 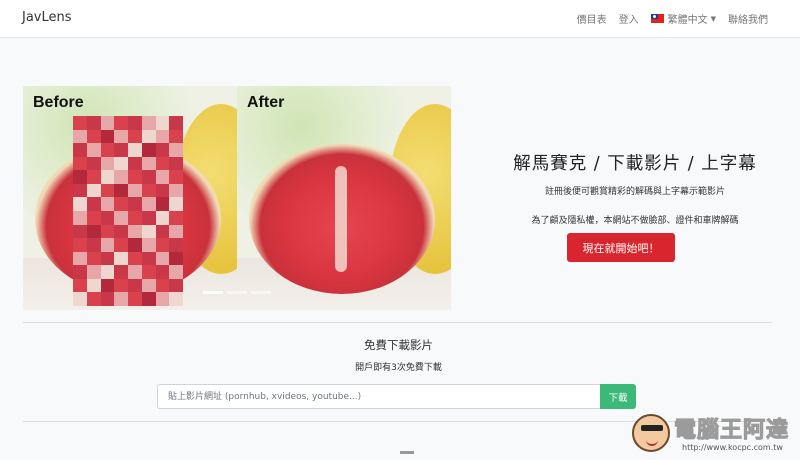 What do you see at coordinates (713, 18) in the screenshot?
I see `caret-down-icon: ▼` at bounding box center [713, 18].